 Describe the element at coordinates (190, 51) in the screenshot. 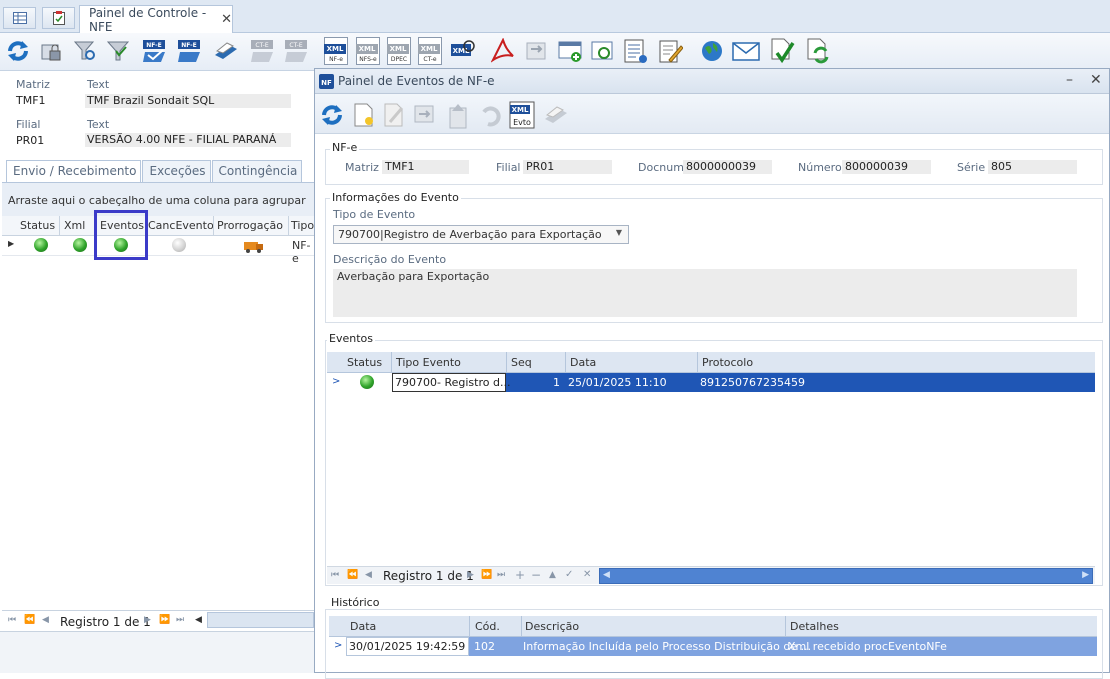

I see `nfe-send-icon: NF-E` at that location.